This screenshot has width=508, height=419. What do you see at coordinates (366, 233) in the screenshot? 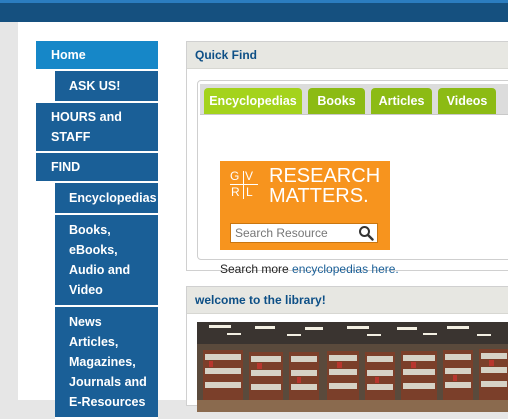
I see `search-icon` at bounding box center [366, 233].